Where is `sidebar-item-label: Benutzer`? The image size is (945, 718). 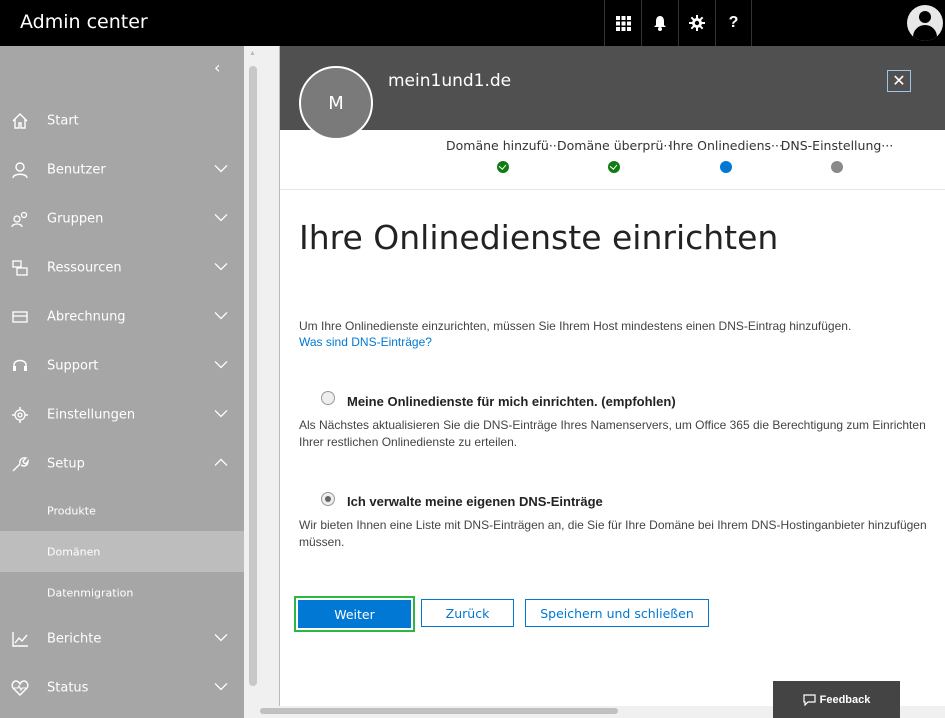
sidebar-item-label: Benutzer is located at coordinates (76, 169).